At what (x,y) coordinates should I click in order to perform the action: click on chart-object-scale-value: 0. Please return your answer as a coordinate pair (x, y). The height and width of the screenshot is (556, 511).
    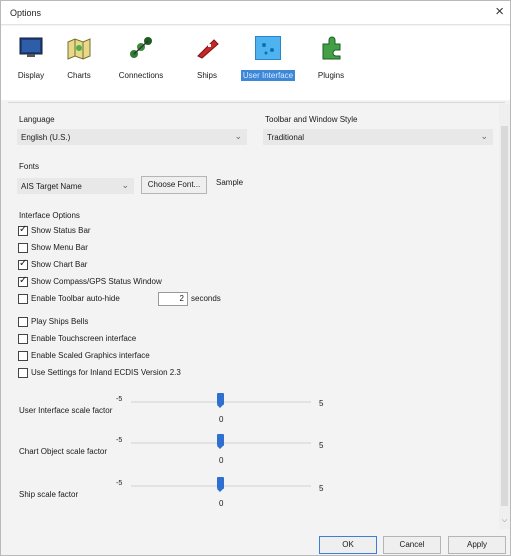
    Looking at the image, I should click on (221, 460).